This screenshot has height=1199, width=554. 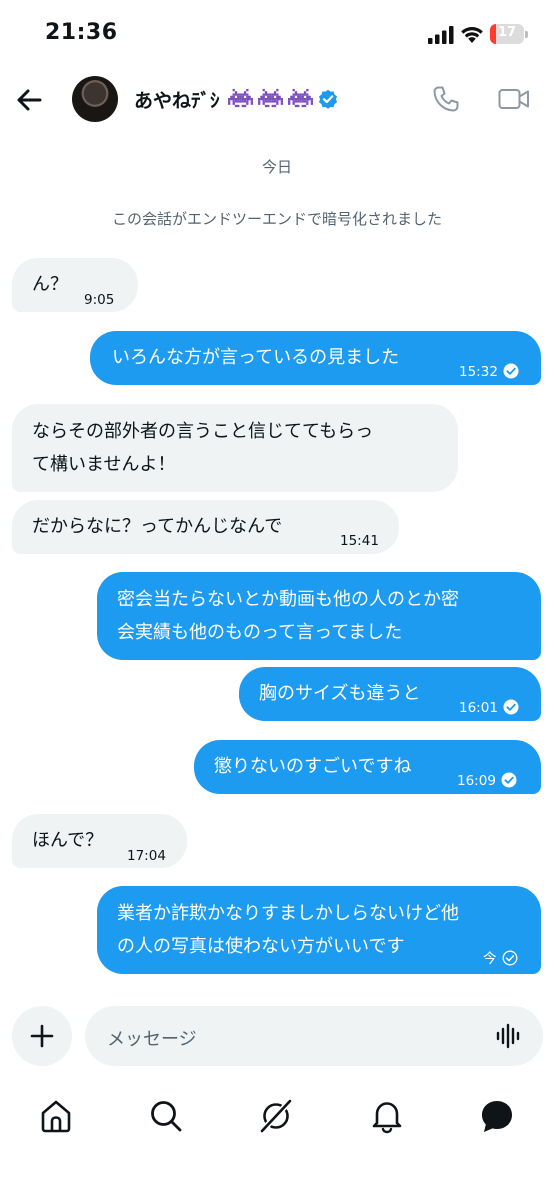 I want to click on home-icon, so click(x=56, y=1116).